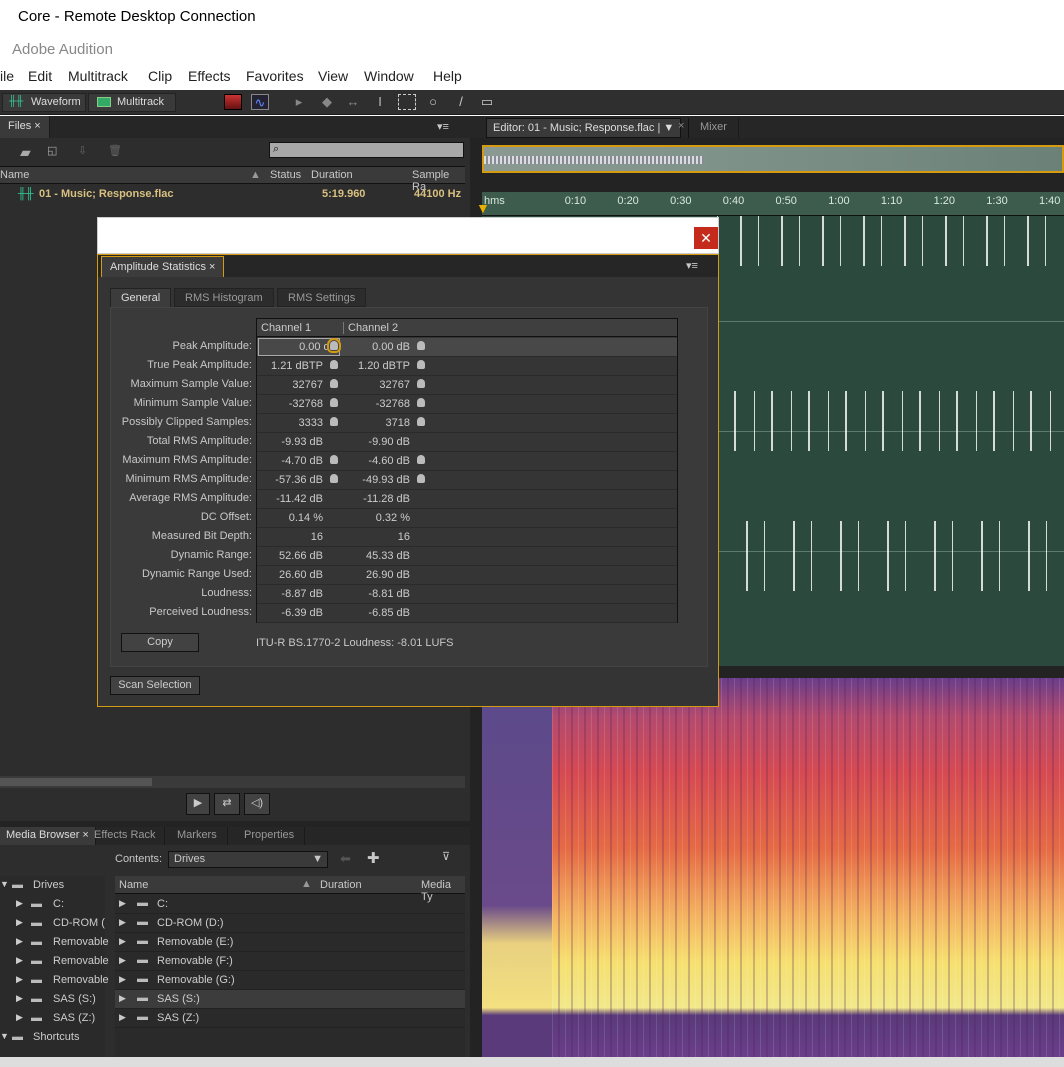 The image size is (1064, 1067). Describe the element at coordinates (56, 1037) in the screenshot. I see `tree-item: Shortcuts` at that location.